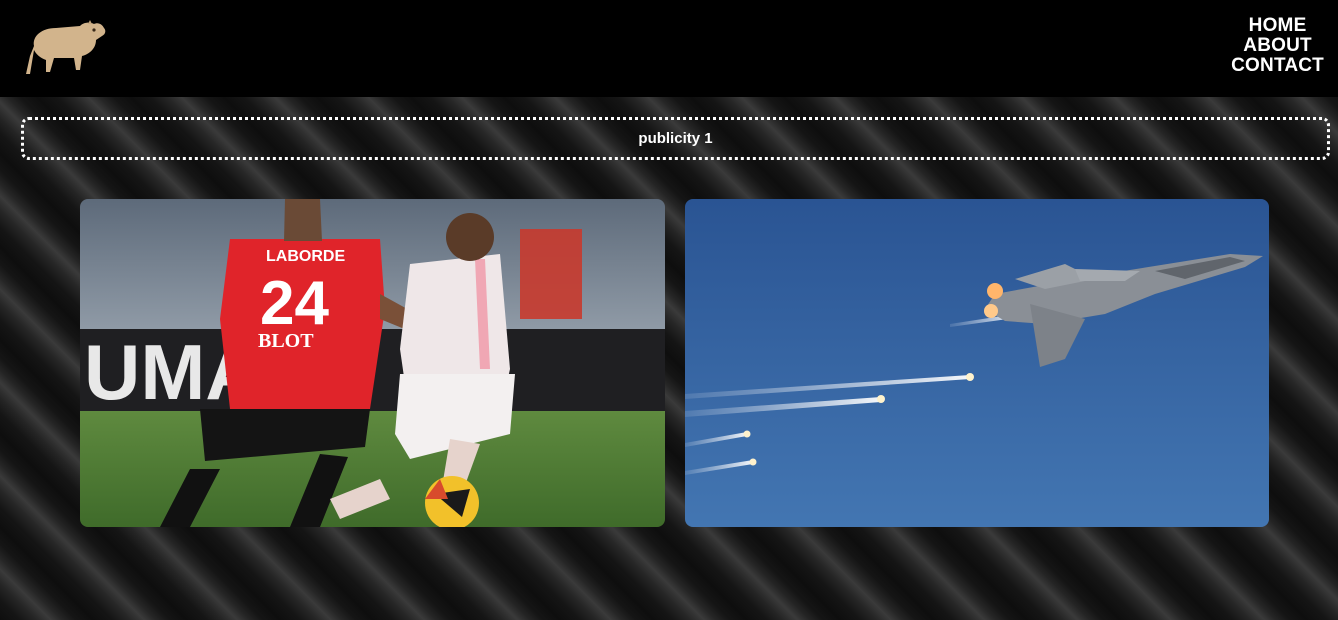  What do you see at coordinates (1277, 66) in the screenshot?
I see `nav-contact-link: CONTACT` at bounding box center [1277, 66].